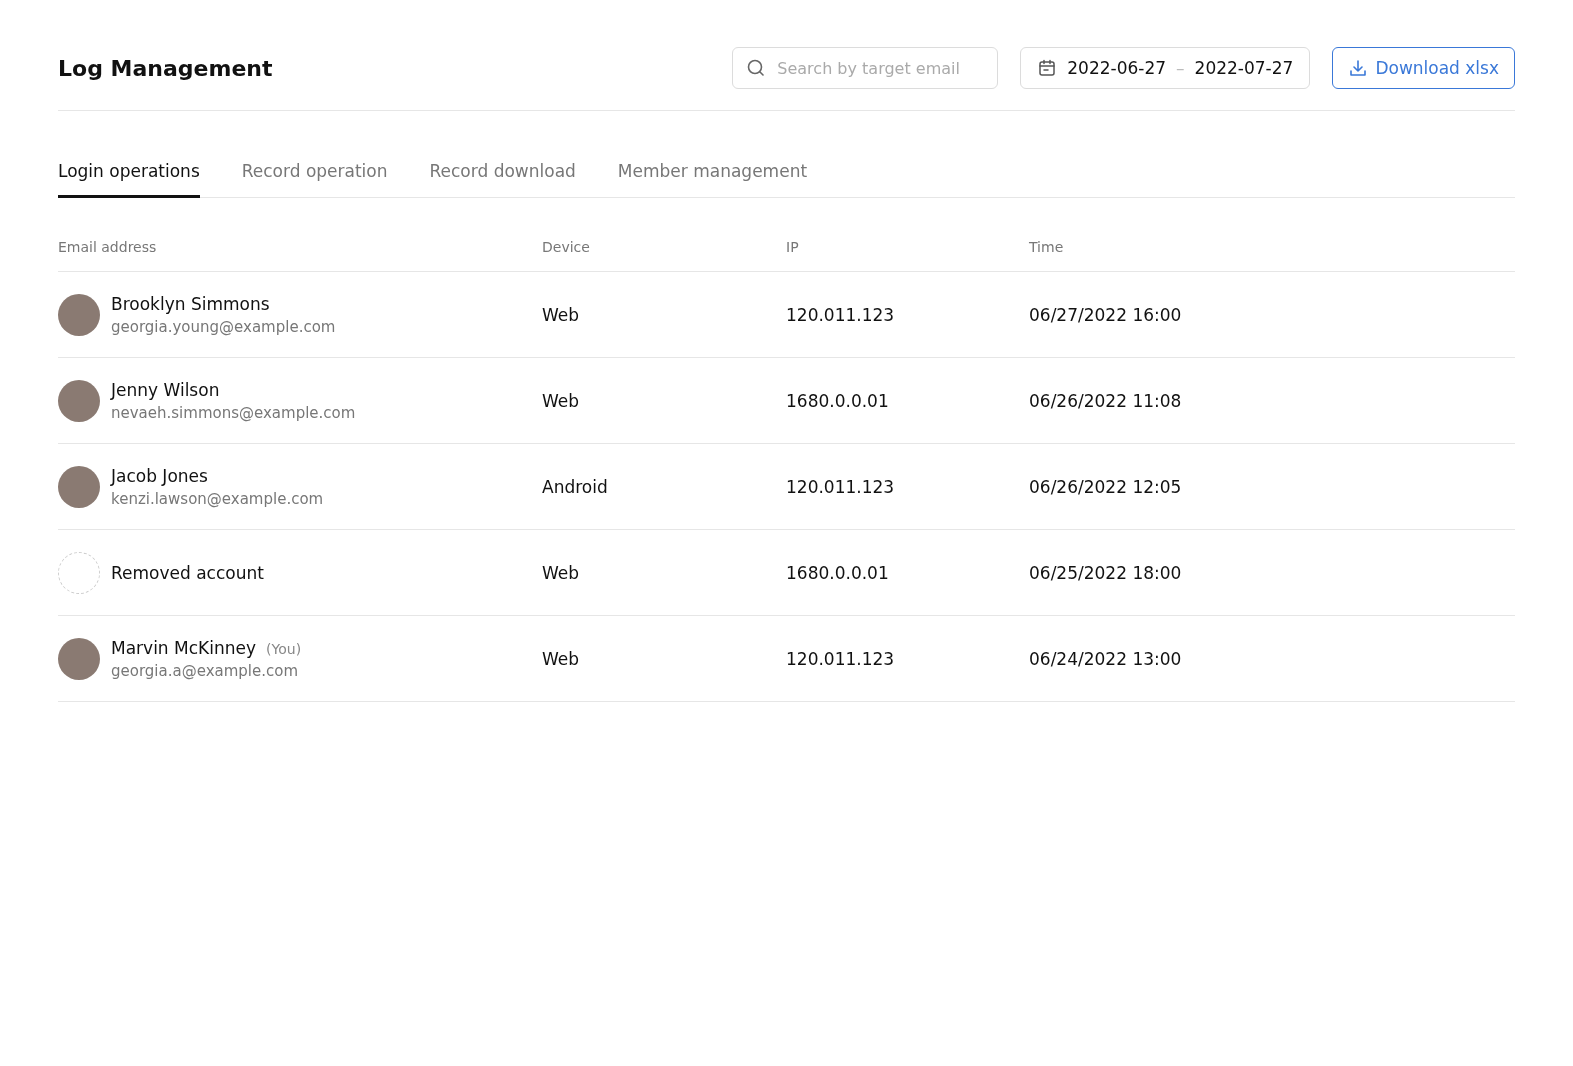 The image size is (1573, 1066). Describe the element at coordinates (1117, 68) in the screenshot. I see `start-date: 2022-06-27` at that location.